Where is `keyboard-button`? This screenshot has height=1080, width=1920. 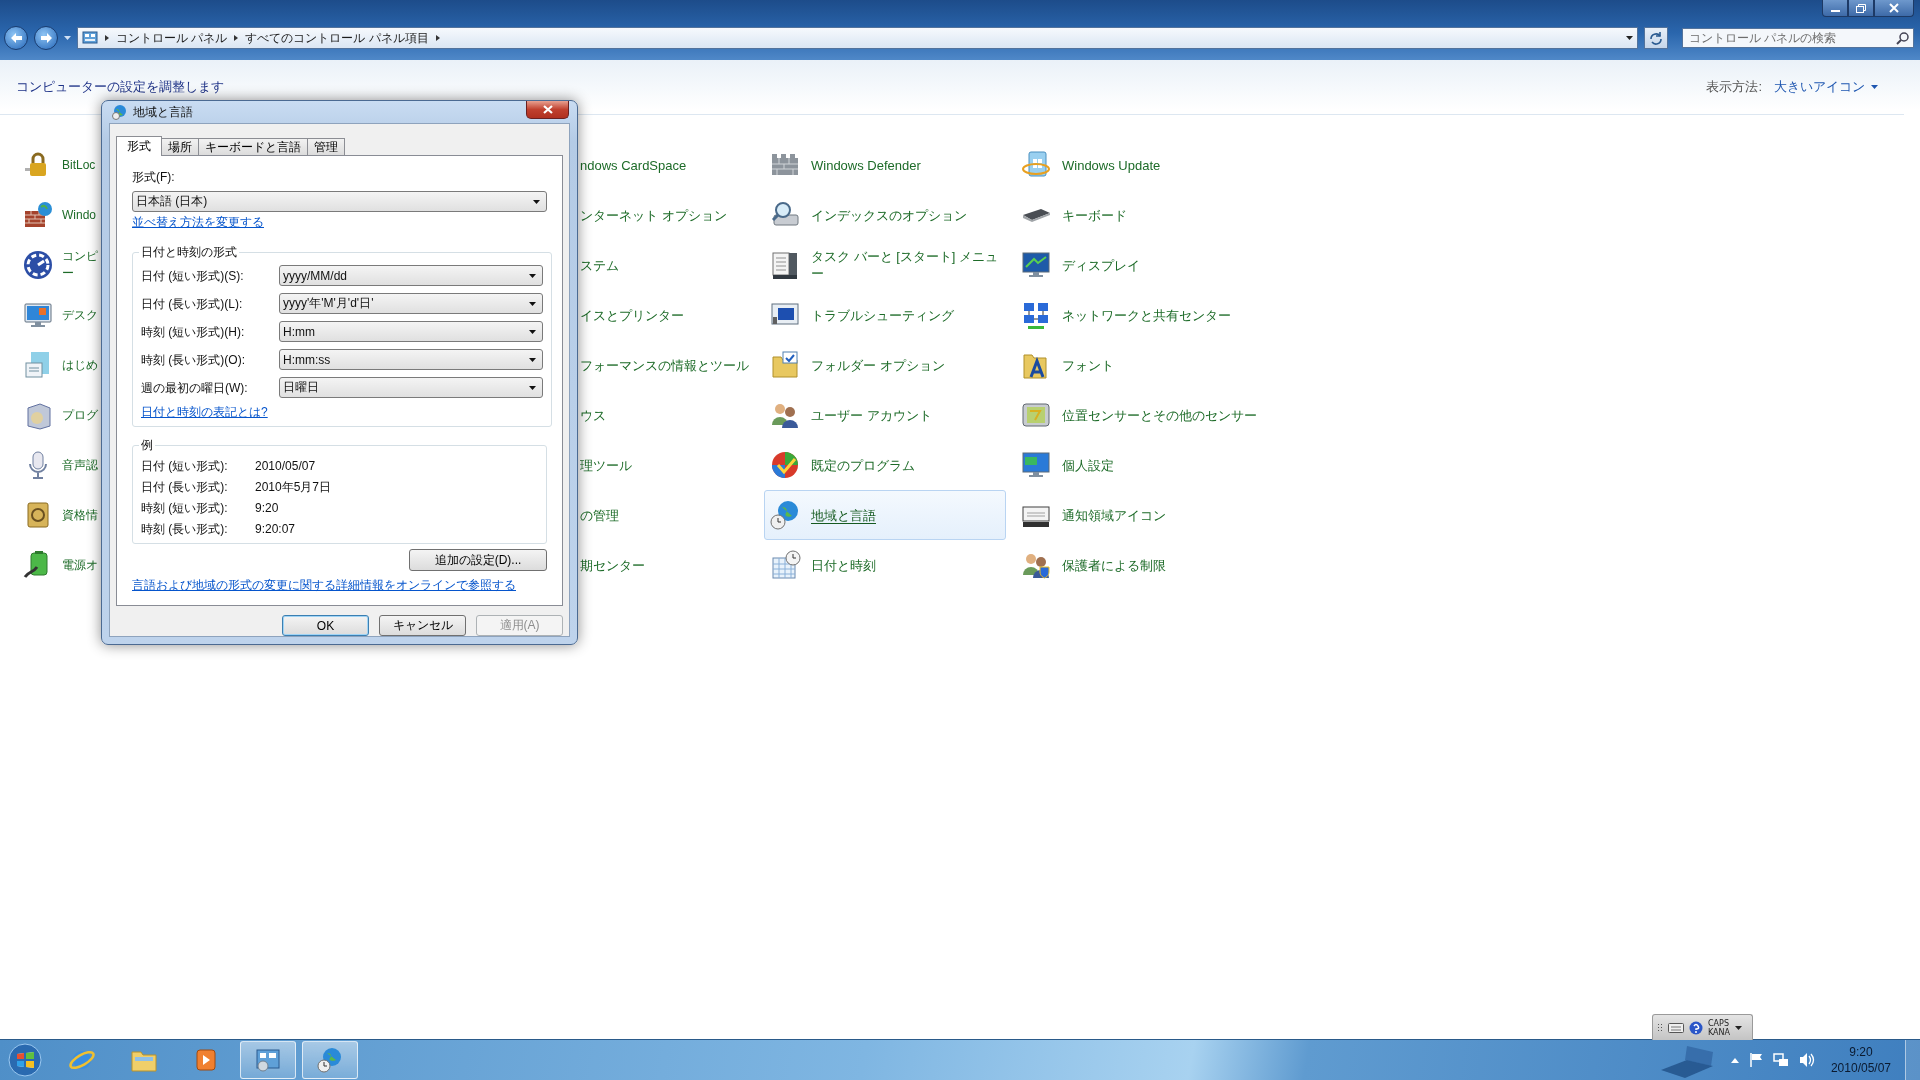
keyboard-button is located at coordinates (1676, 1027).